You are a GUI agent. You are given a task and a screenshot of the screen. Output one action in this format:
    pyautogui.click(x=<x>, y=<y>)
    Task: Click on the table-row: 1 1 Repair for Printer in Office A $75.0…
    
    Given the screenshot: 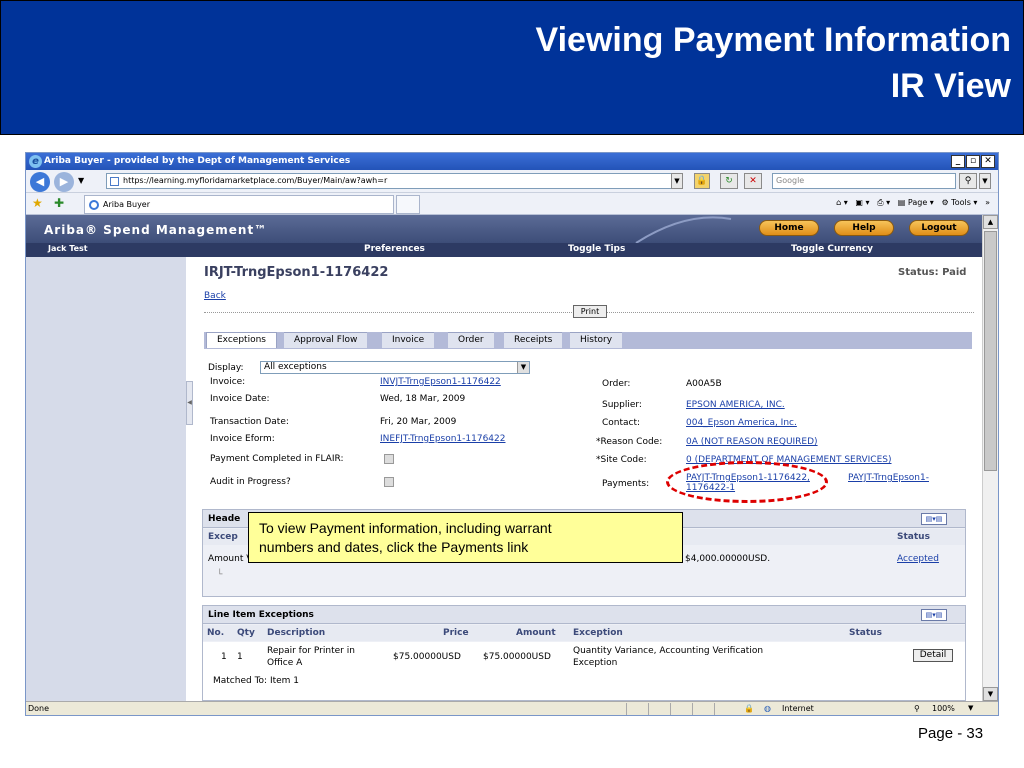 What is the action you would take?
    pyautogui.click(x=584, y=671)
    